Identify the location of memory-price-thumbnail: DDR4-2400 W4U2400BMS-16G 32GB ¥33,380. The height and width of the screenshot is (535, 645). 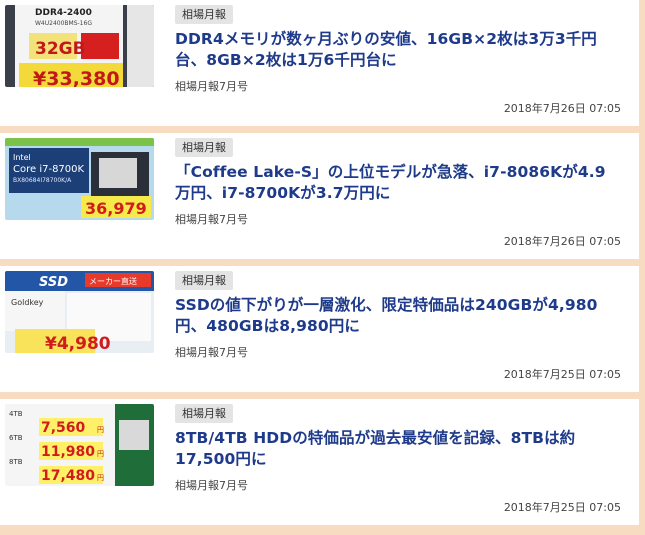
(79, 46).